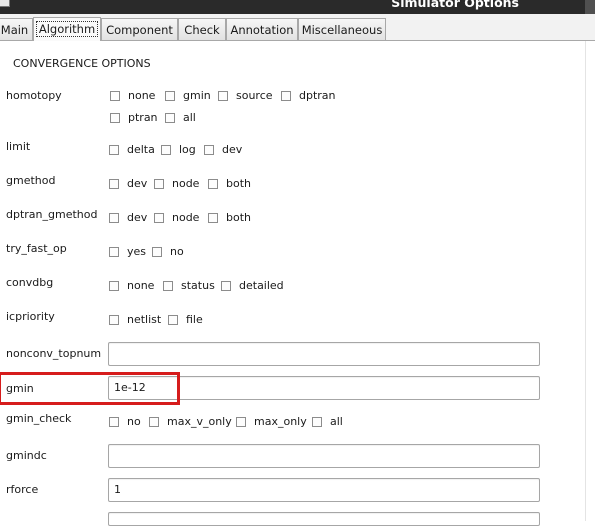 Image resolution: width=595 pixels, height=526 pixels. I want to click on icpriority-file-checkbox: file, so click(185, 319).